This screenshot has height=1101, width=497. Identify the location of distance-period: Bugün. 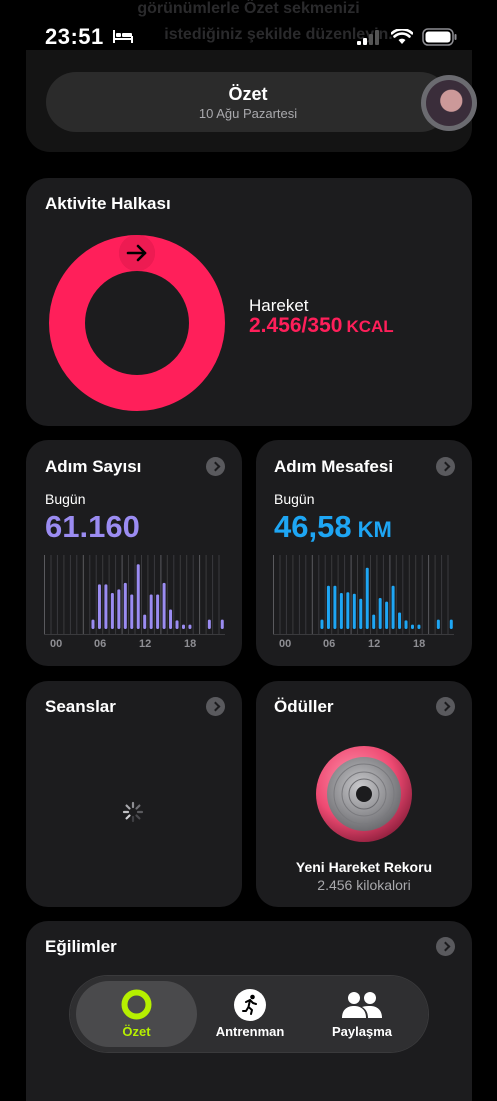
(294, 499).